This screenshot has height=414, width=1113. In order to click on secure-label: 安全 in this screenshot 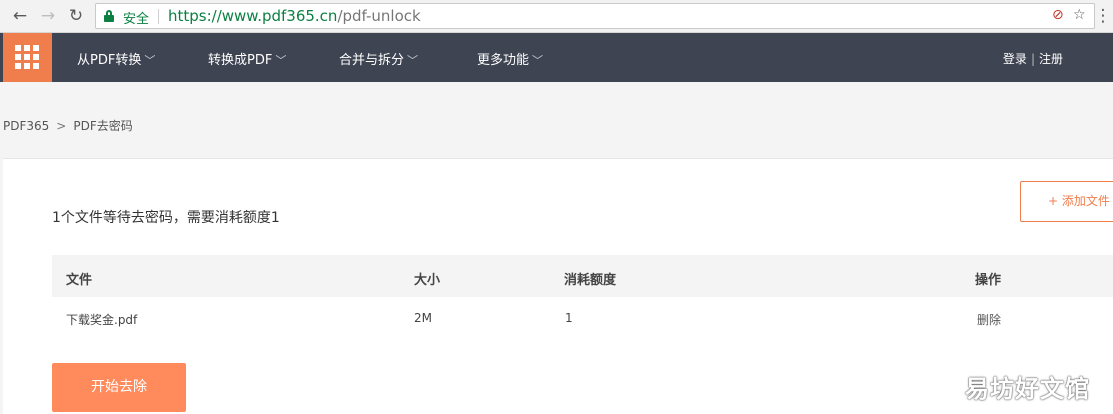, I will do `click(136, 19)`.